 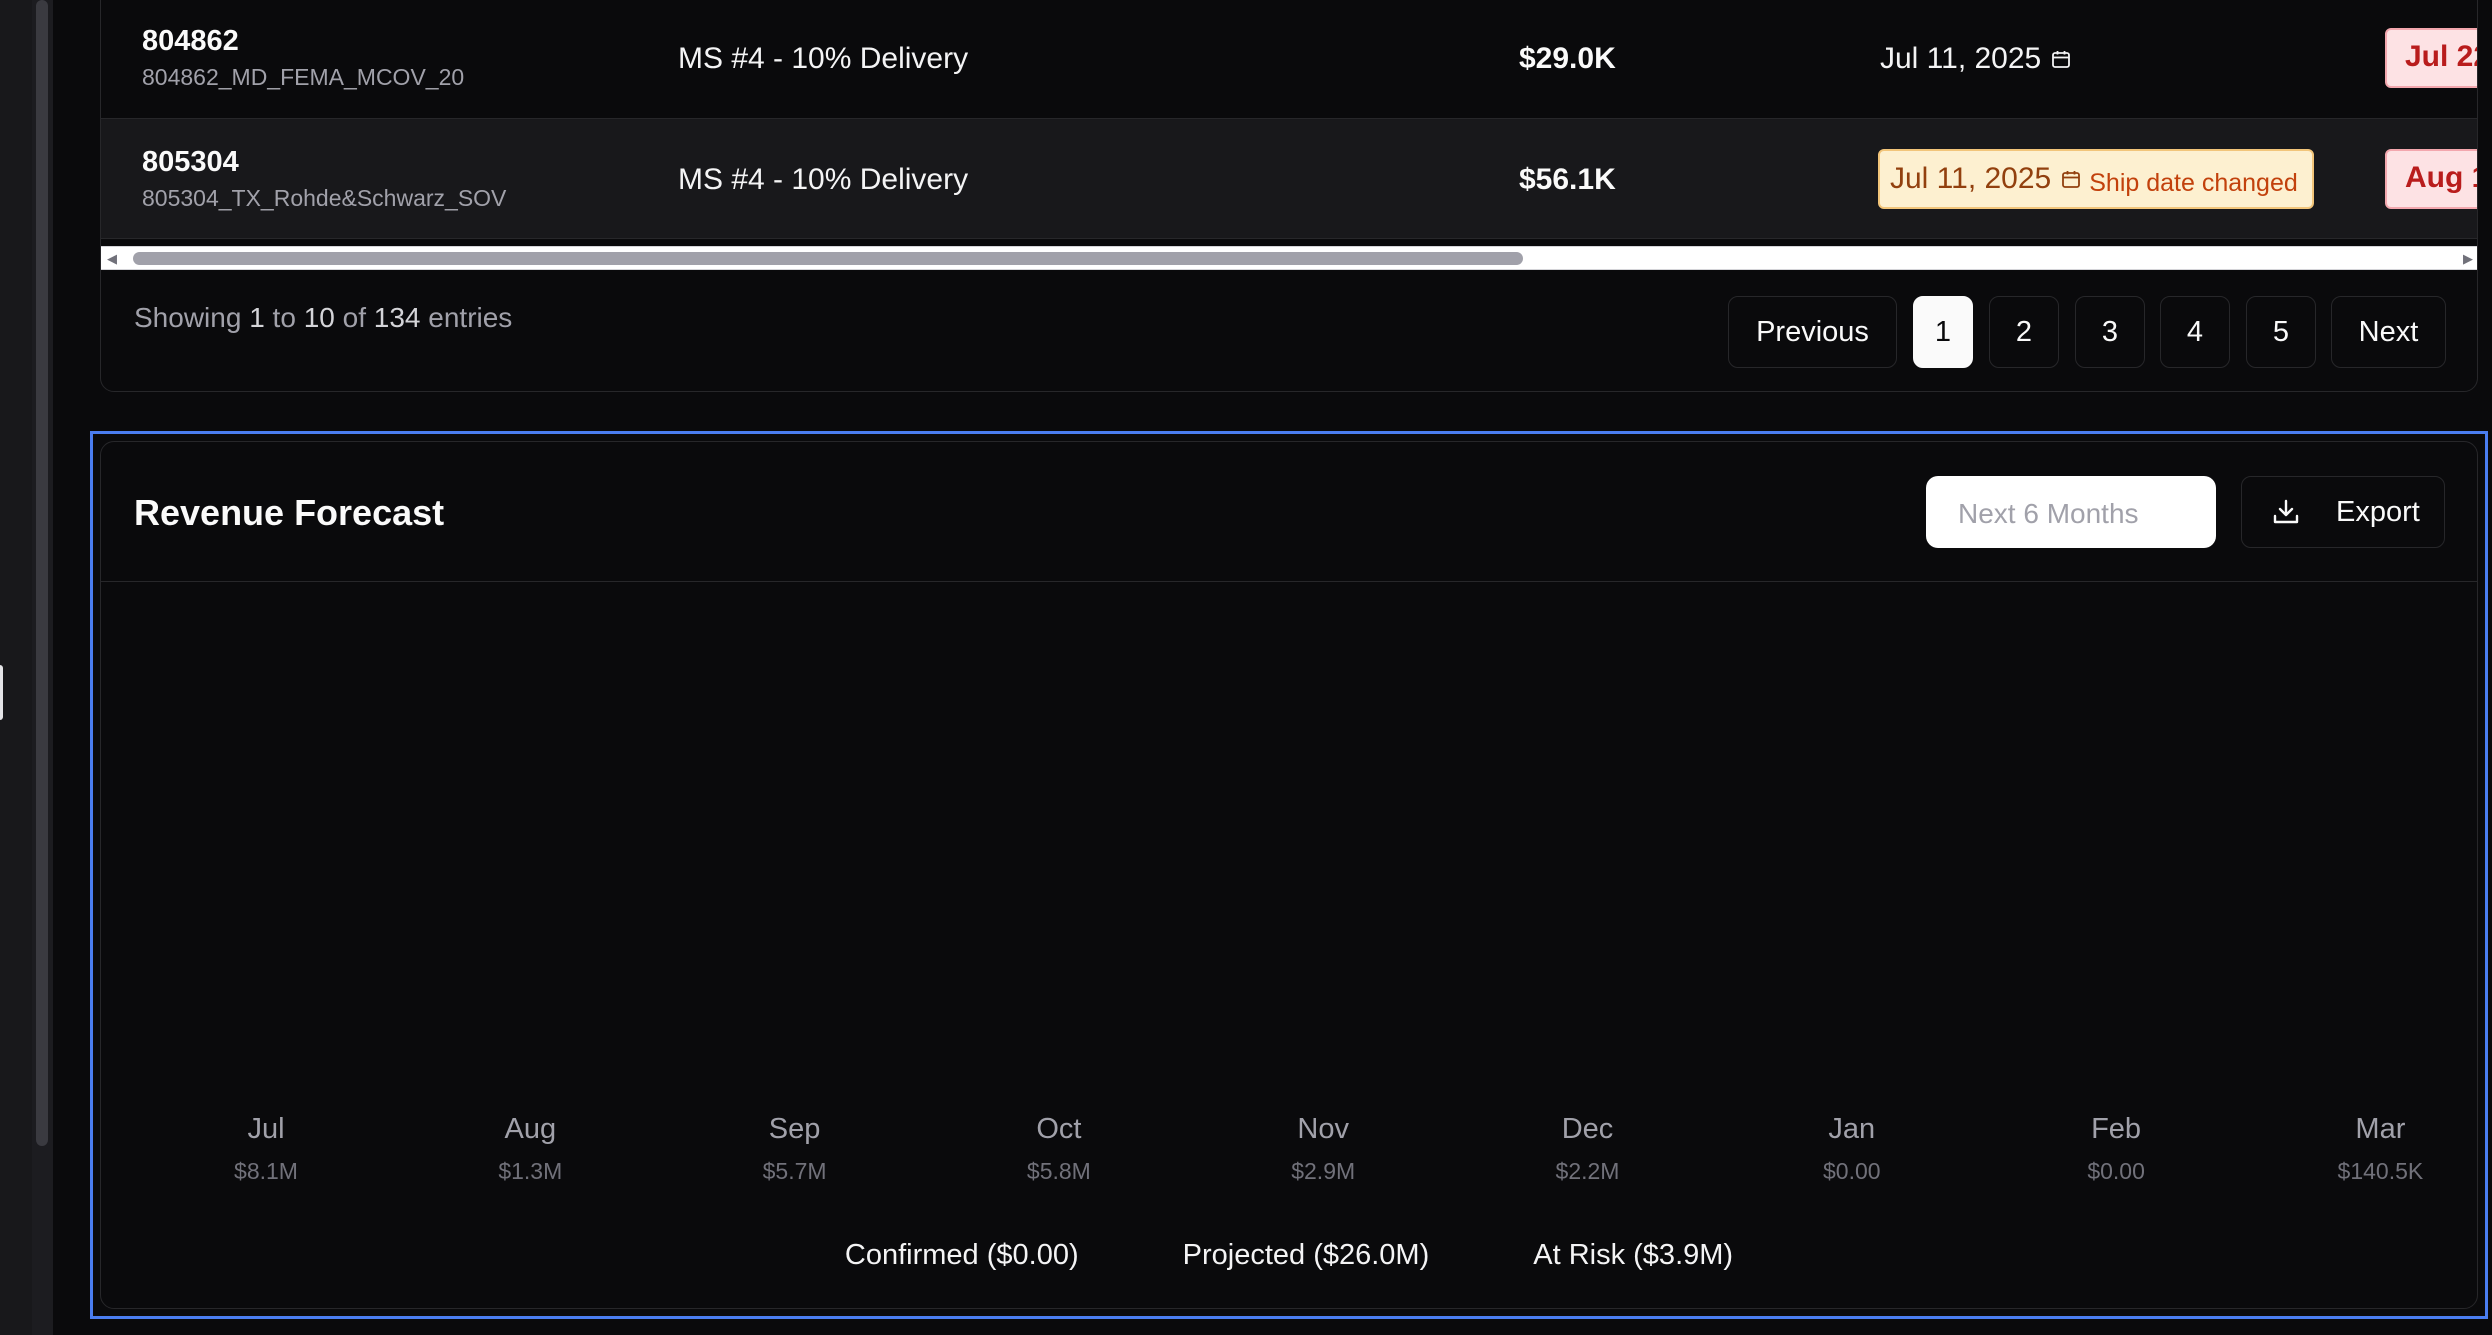 I want to click on summary-prefix: Showing, so click(x=188, y=317).